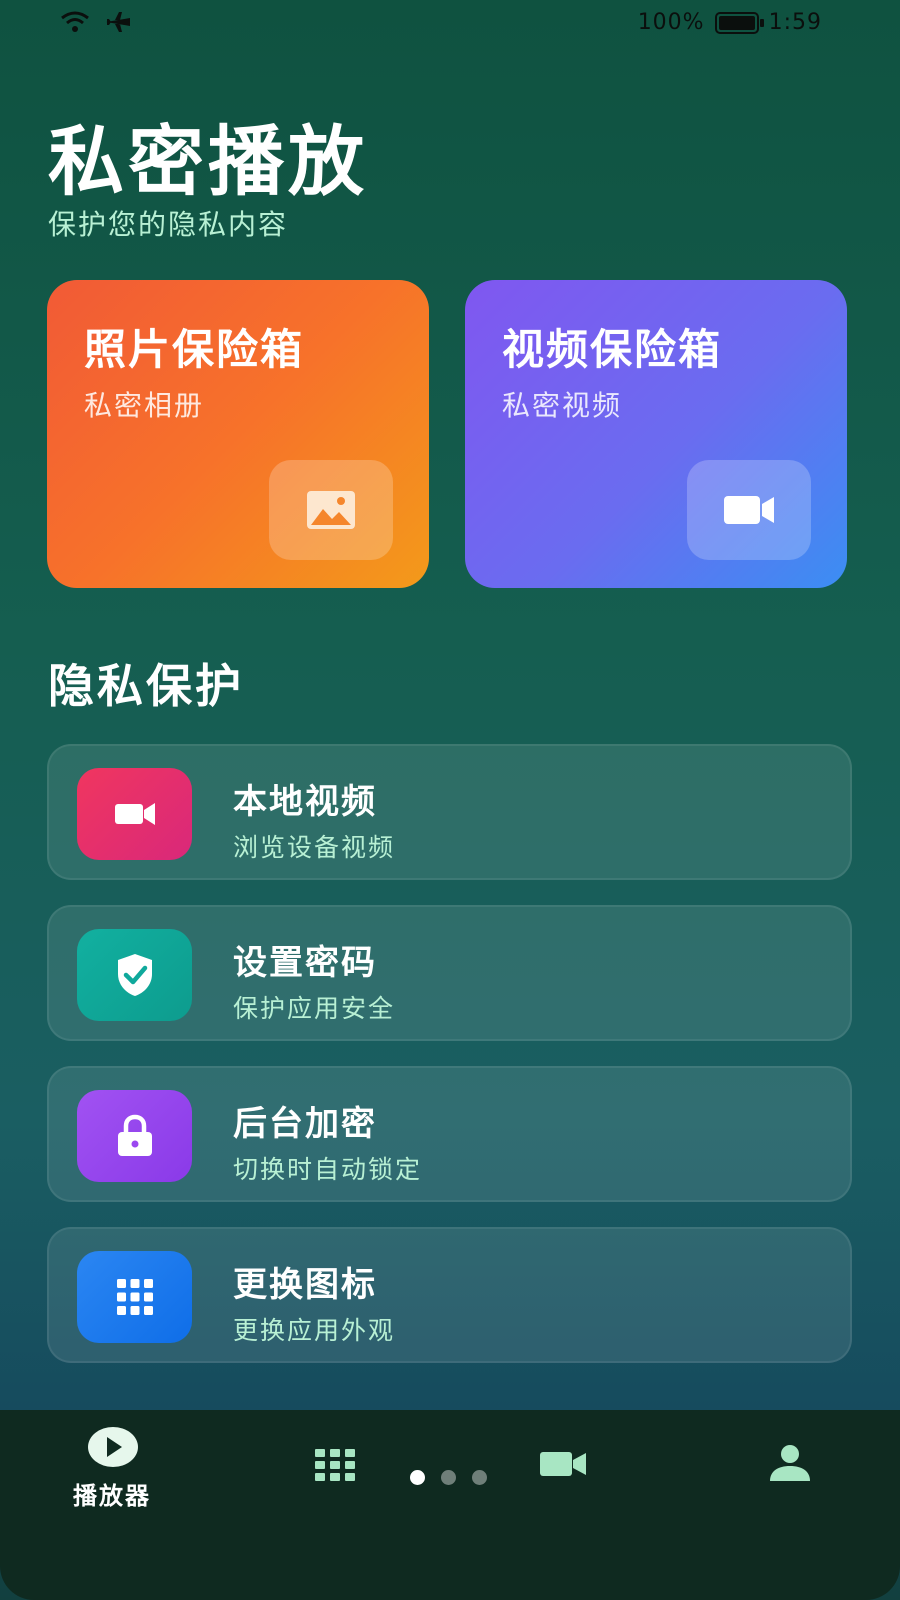 Image resolution: width=900 pixels, height=1600 pixels. Describe the element at coordinates (305, 1285) in the screenshot. I see `item-title: 更换图标` at that location.